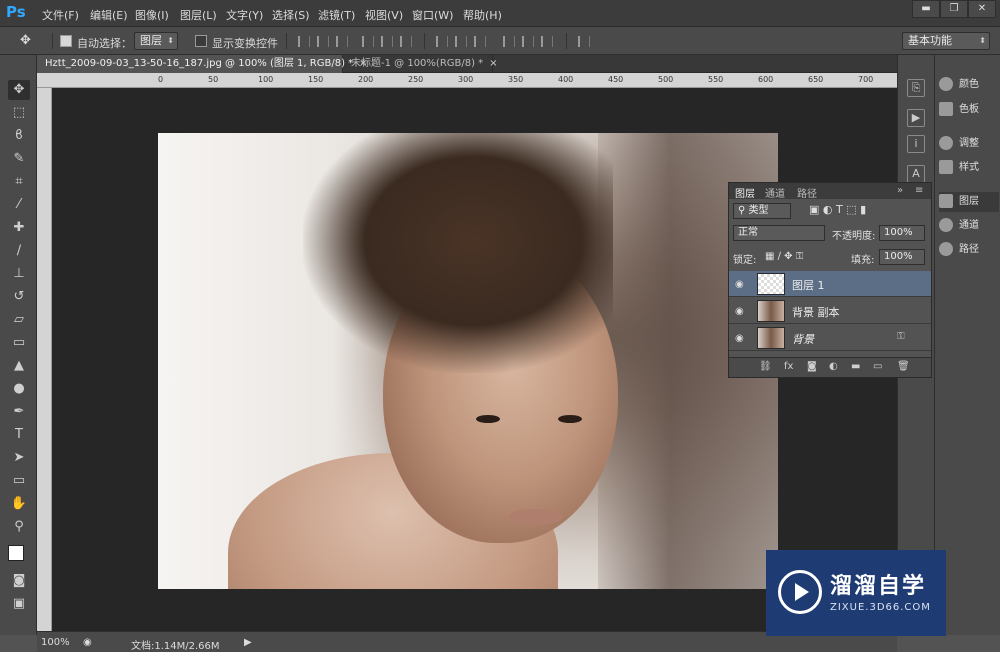  Describe the element at coordinates (900, 190) in the screenshot. I see `panel-menu-icon: »` at that location.